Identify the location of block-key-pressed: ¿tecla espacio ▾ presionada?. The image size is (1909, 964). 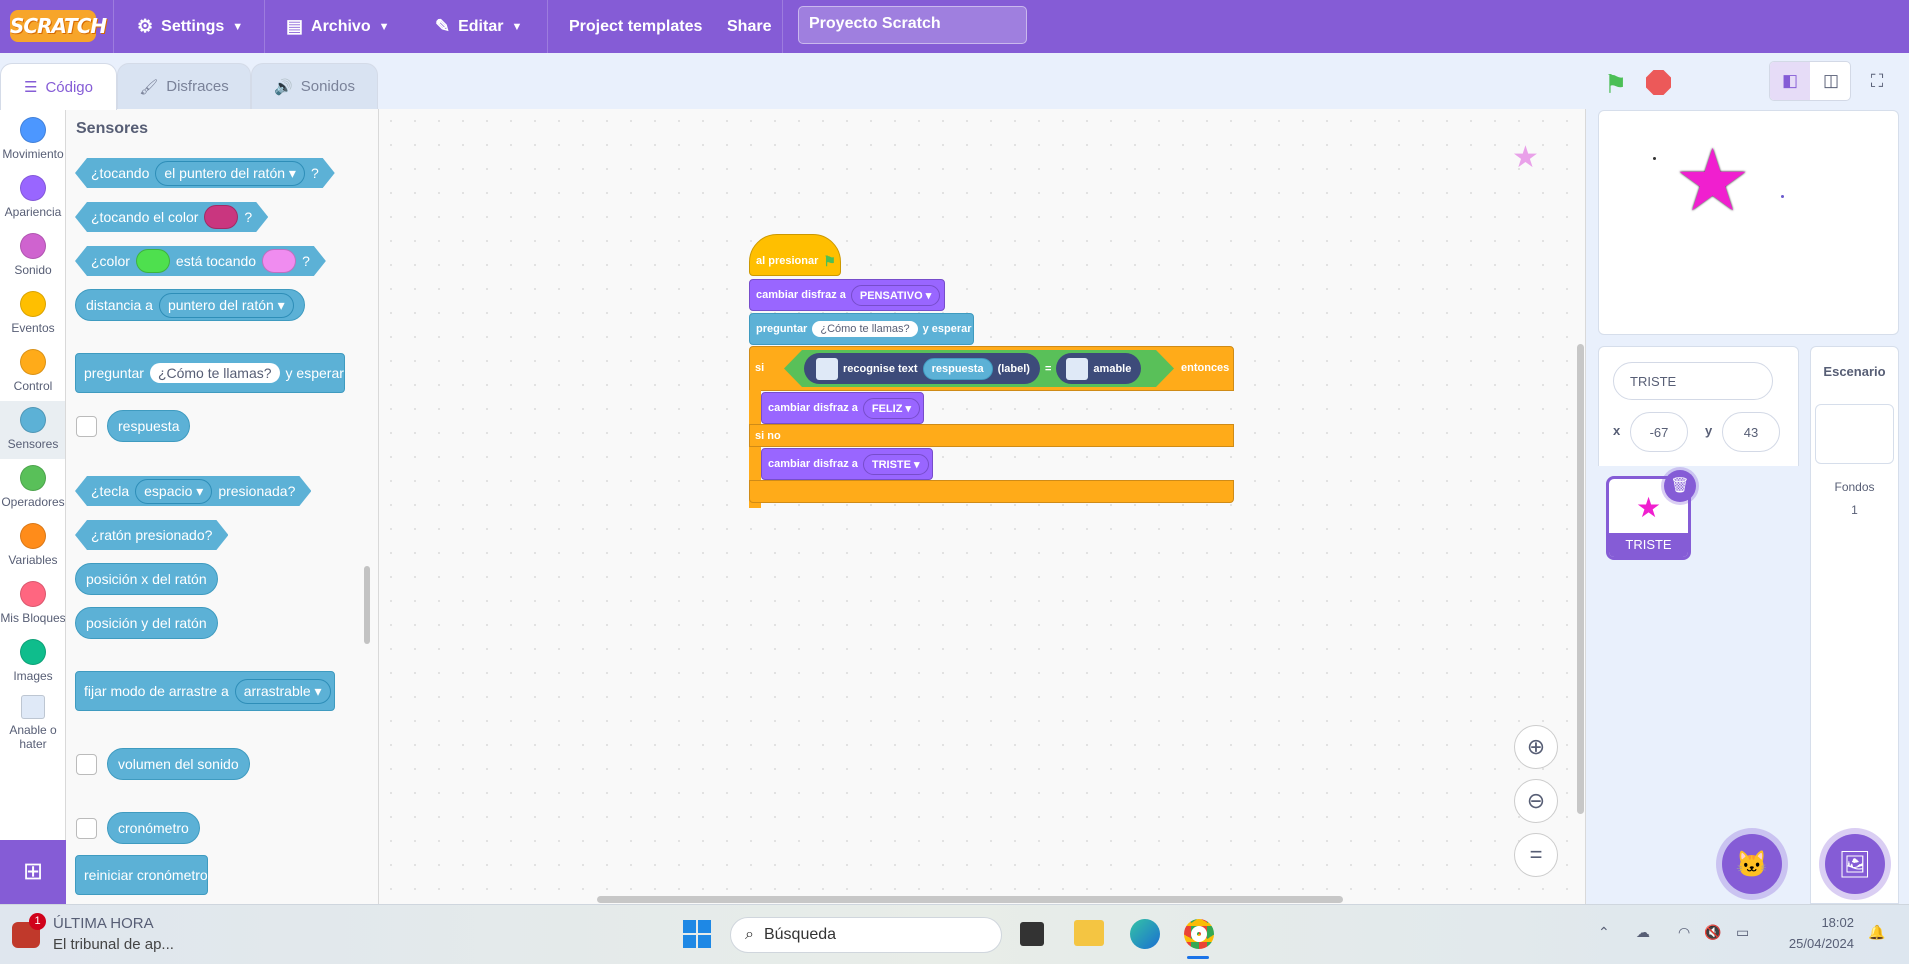
(193, 491).